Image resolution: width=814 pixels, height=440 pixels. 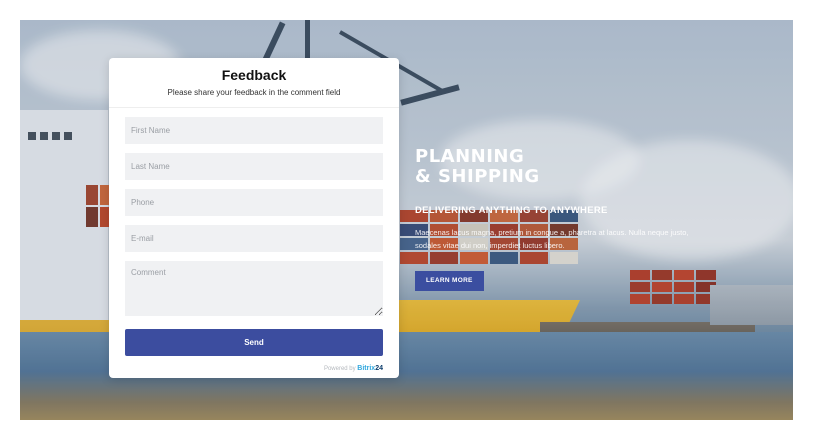 What do you see at coordinates (254, 238) in the screenshot?
I see `email-field` at bounding box center [254, 238].